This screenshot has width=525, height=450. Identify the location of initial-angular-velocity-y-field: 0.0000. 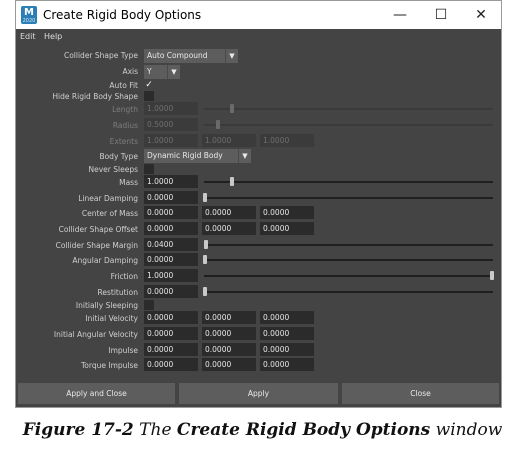
(229, 333).